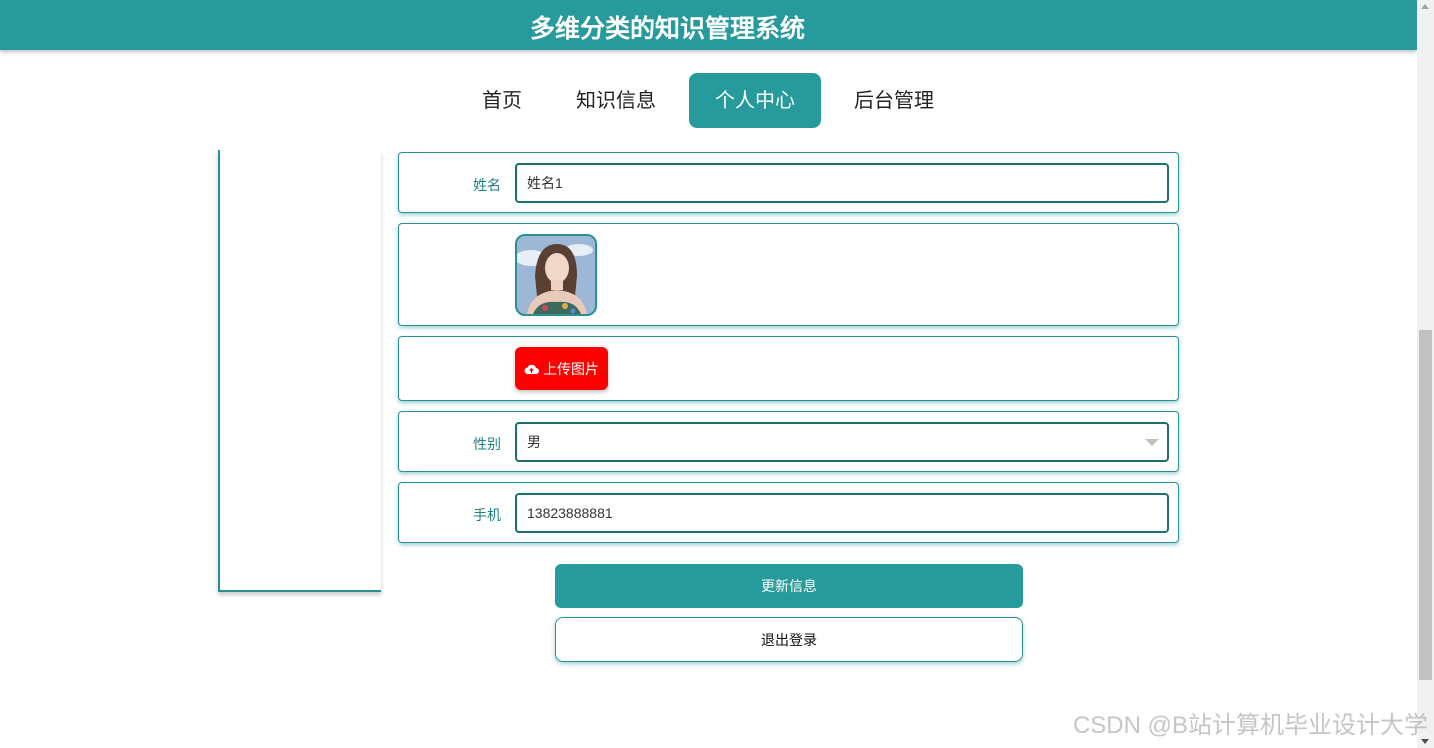 The height and width of the screenshot is (748, 1434). I want to click on avatar-row, so click(788, 274).